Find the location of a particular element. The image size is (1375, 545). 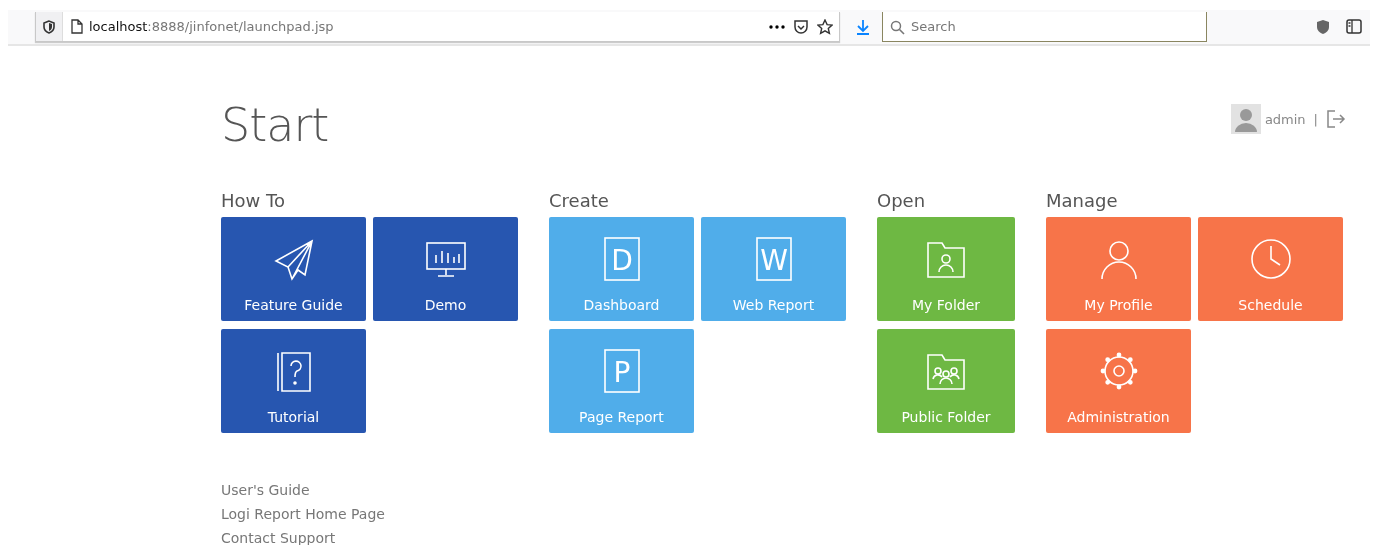

launch-tile: Tutorial is located at coordinates (293, 381).